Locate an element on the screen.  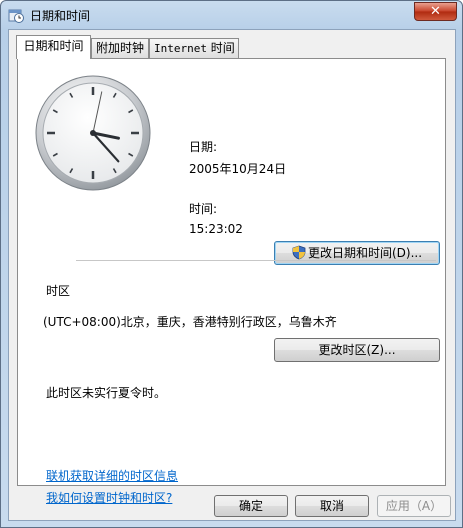
time-label-suffix: 间: is located at coordinates (209, 209).